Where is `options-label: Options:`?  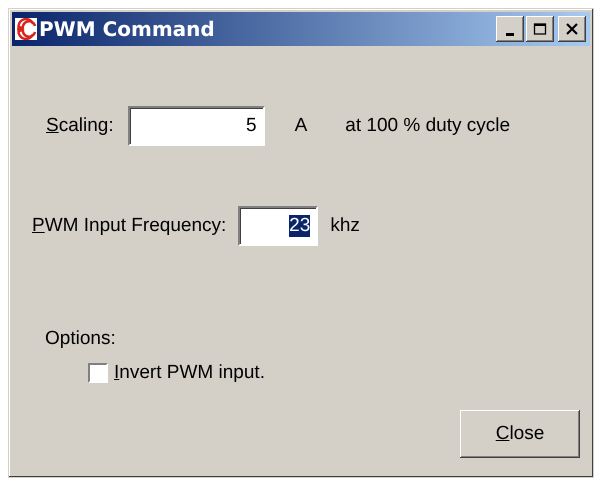 options-label: Options: is located at coordinates (80, 339).